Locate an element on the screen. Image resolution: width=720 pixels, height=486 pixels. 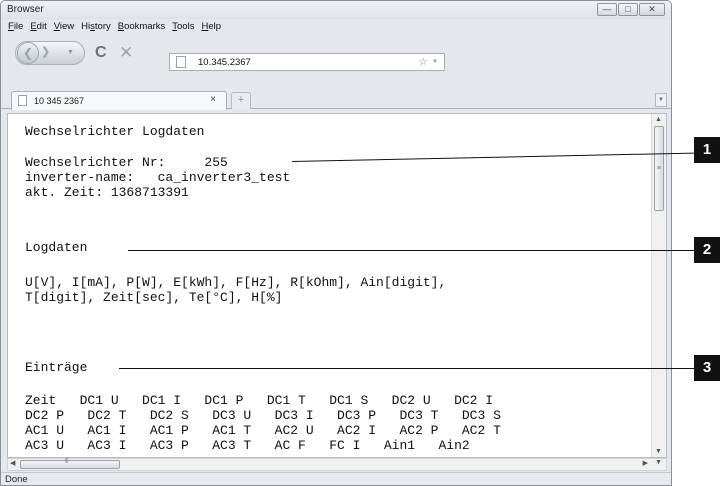
forward-button: ❯ is located at coordinates (45, 51).